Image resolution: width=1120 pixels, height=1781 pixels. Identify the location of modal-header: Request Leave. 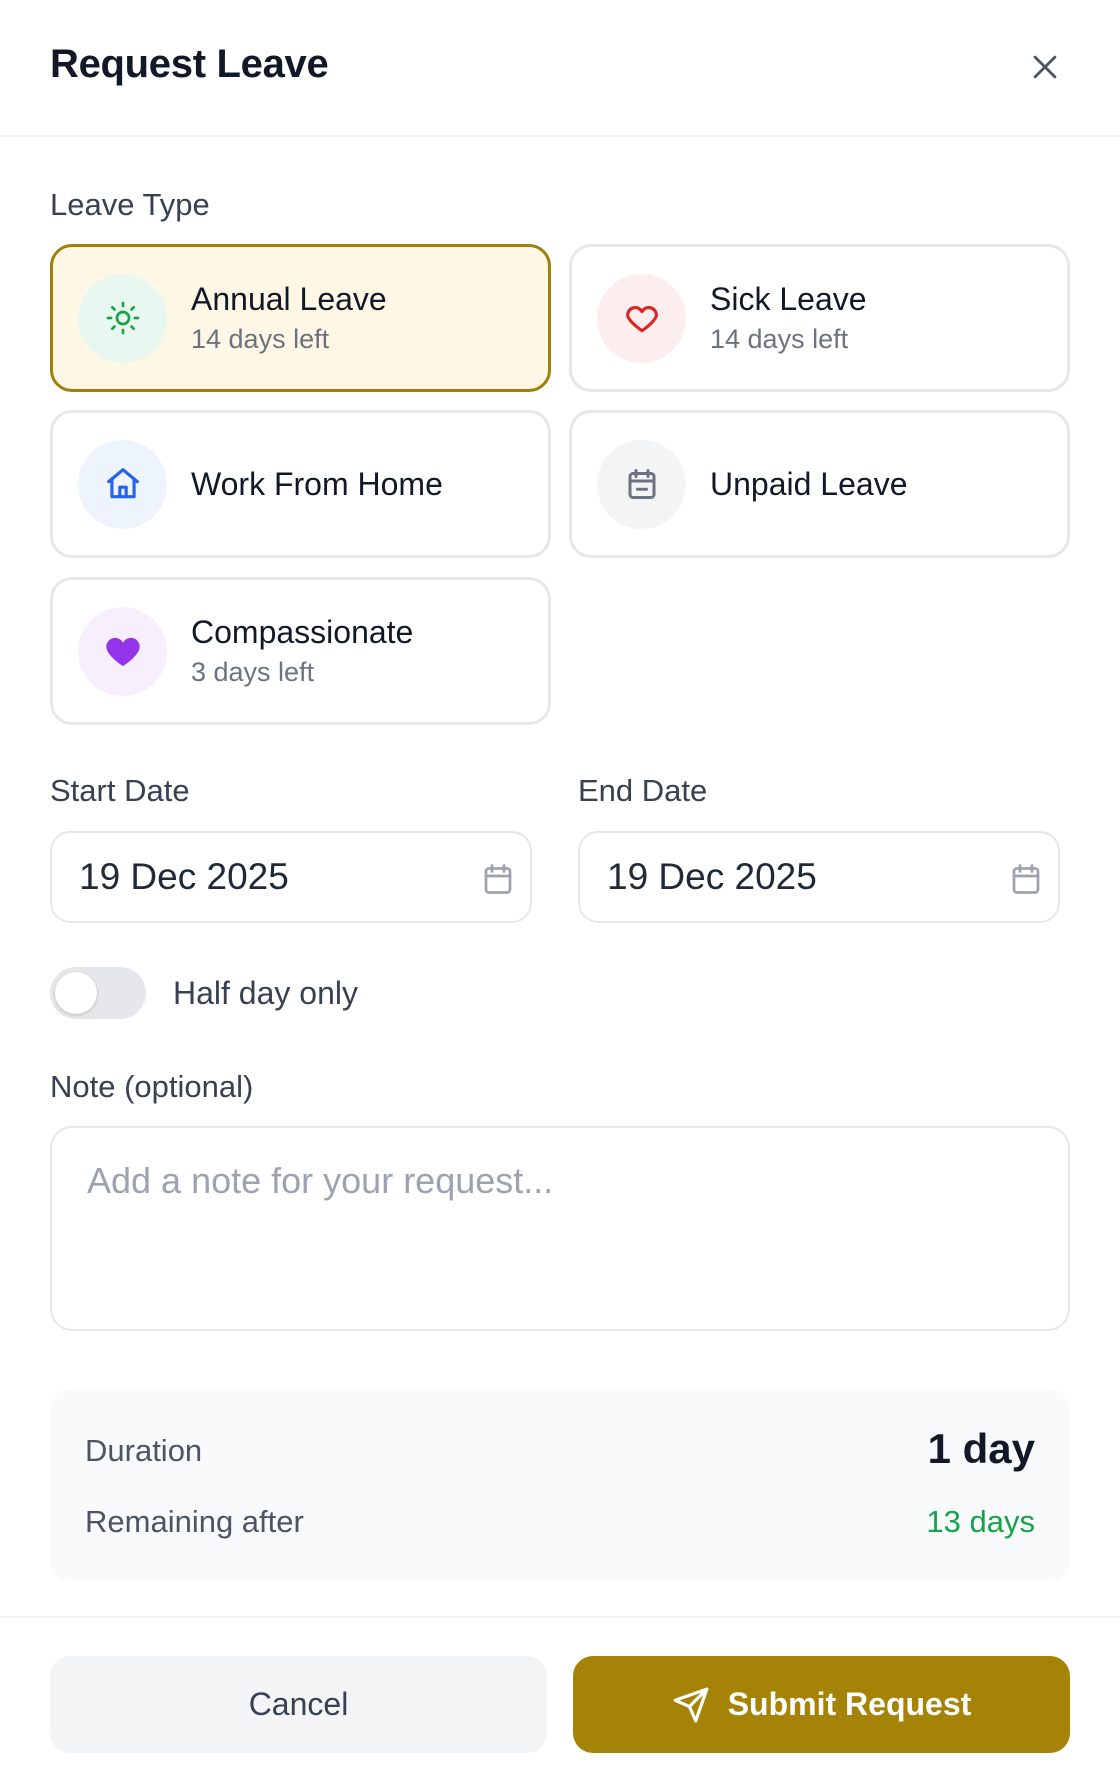
(560, 68).